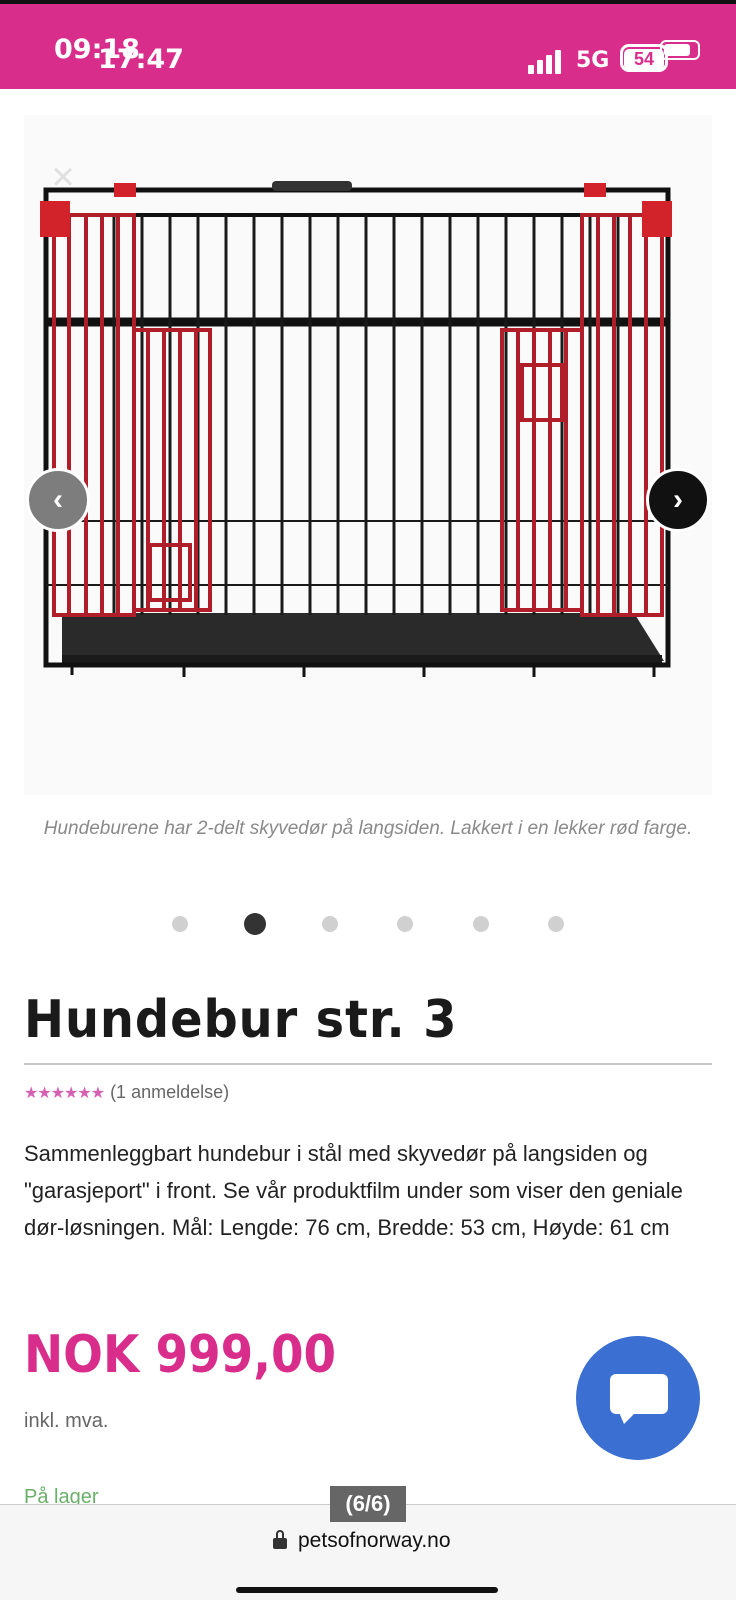  Describe the element at coordinates (367, 1590) in the screenshot. I see `home-indicator` at that location.